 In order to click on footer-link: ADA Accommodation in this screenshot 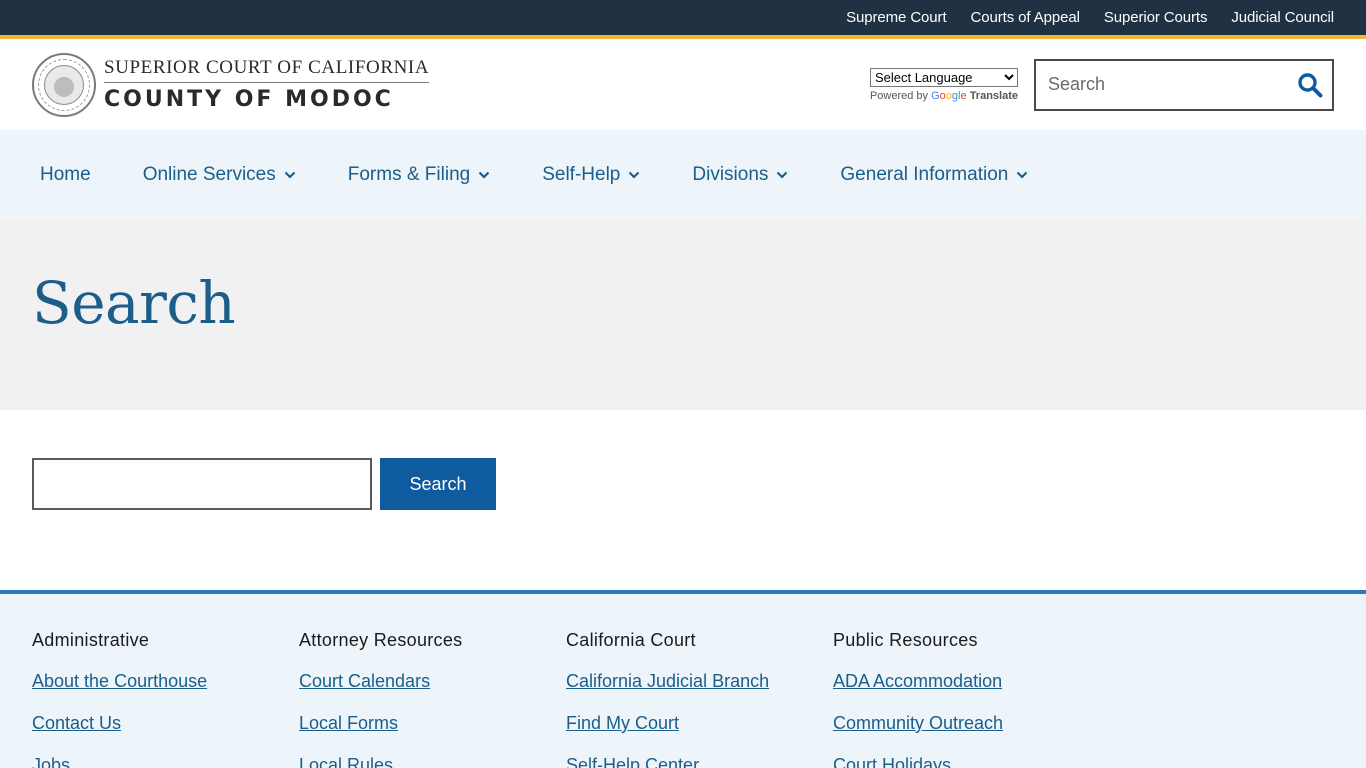, I will do `click(966, 681)`.